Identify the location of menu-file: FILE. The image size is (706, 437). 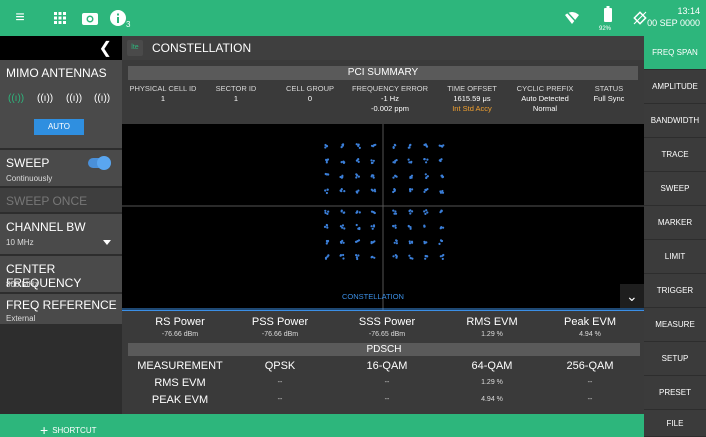
(675, 423).